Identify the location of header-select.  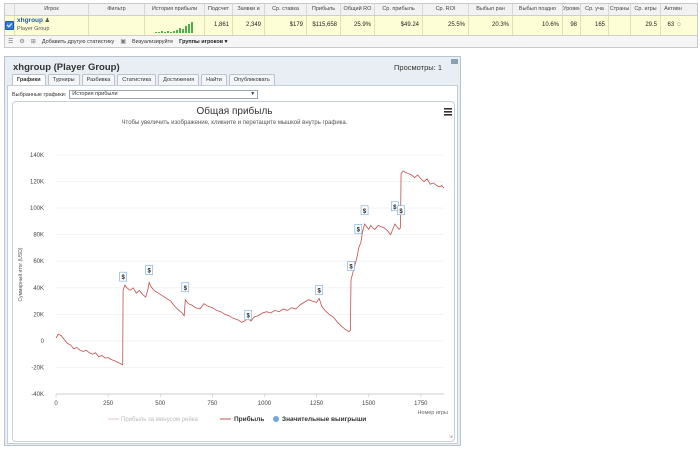
(10, 9).